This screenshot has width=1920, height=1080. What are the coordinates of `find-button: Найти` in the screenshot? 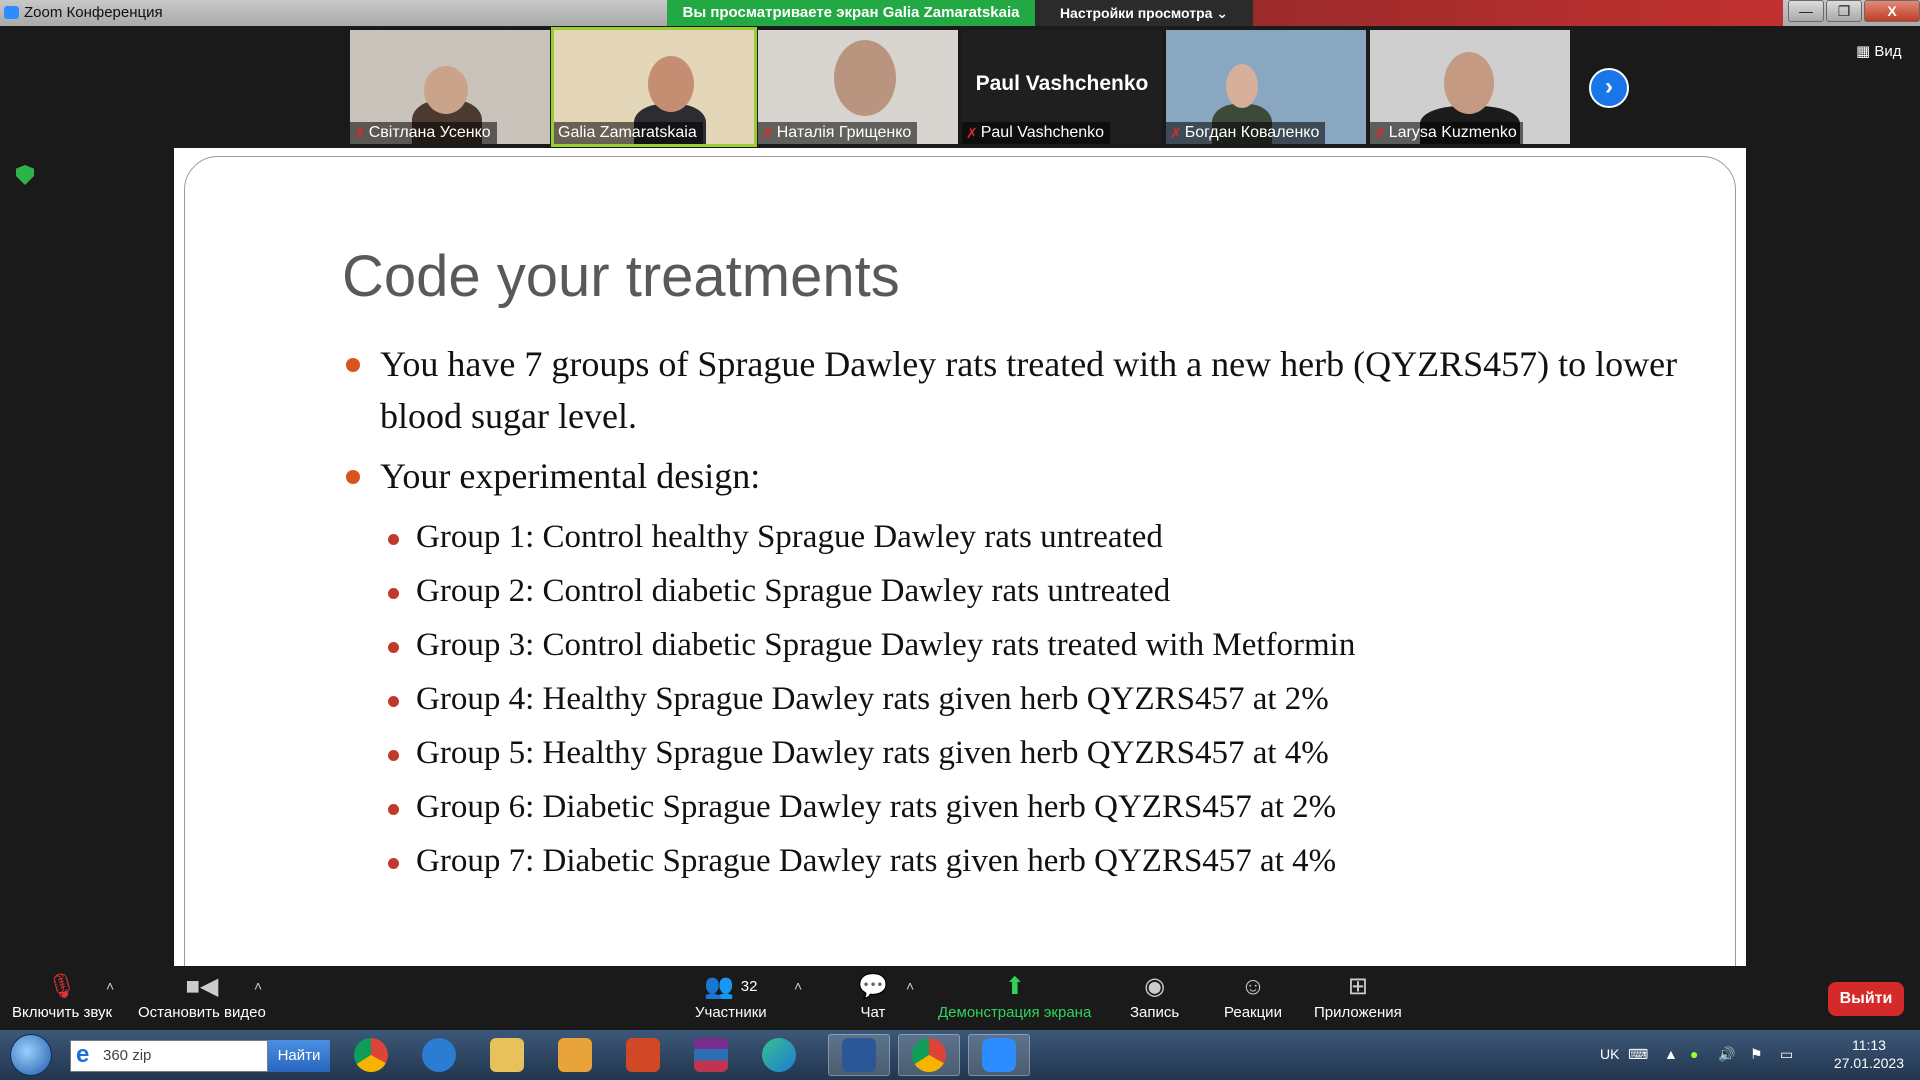 It's located at (299, 1056).